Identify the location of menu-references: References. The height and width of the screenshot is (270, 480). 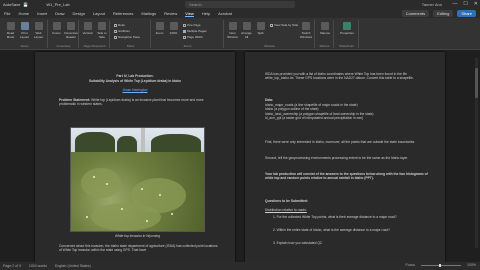
(123, 13).